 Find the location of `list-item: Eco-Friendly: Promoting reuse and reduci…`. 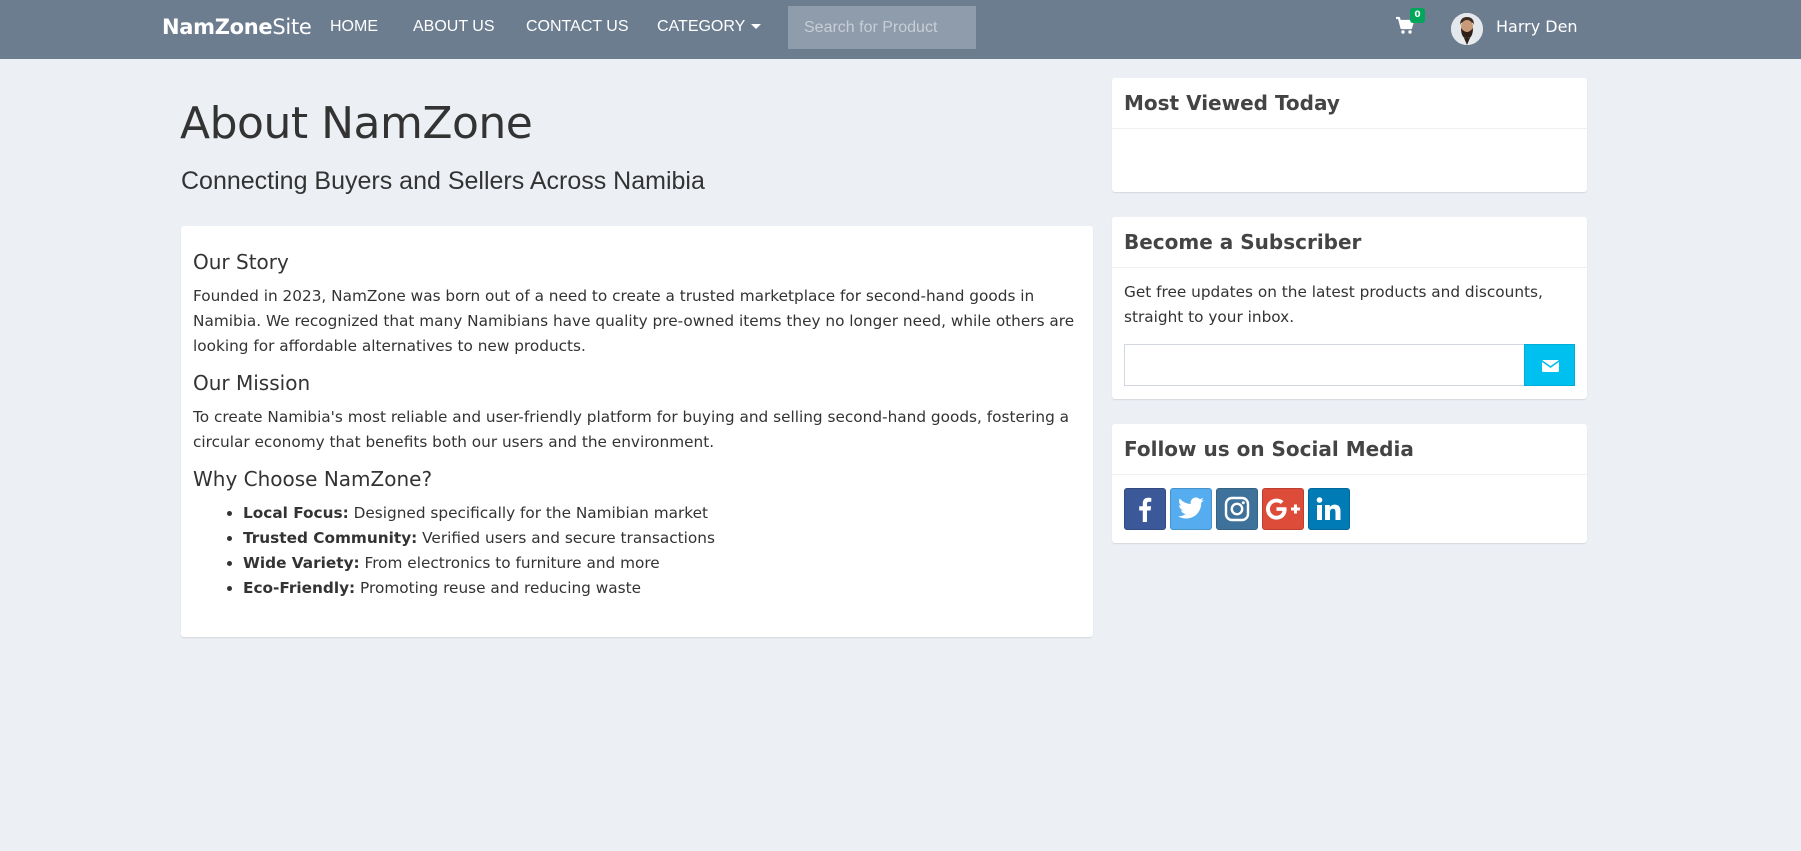

list-item: Eco-Friendly: Promoting reuse and reduci… is located at coordinates (662, 588).